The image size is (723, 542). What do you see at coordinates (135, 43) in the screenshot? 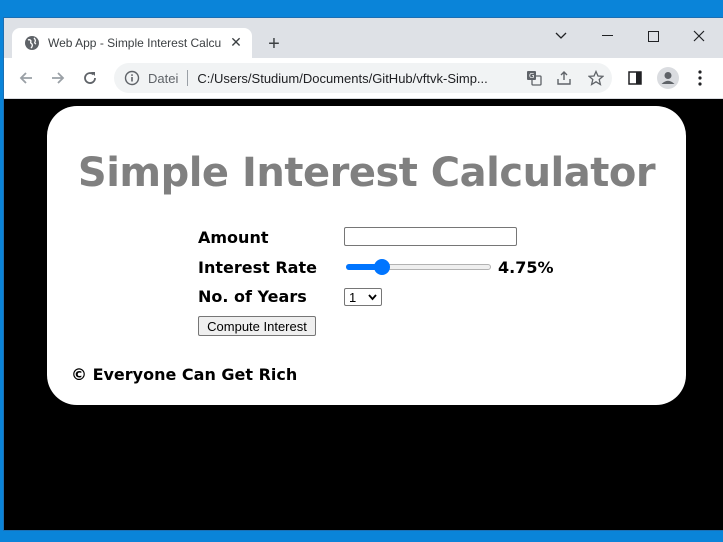
I see `tab-title: Web App - Simple Interest Calcul` at bounding box center [135, 43].